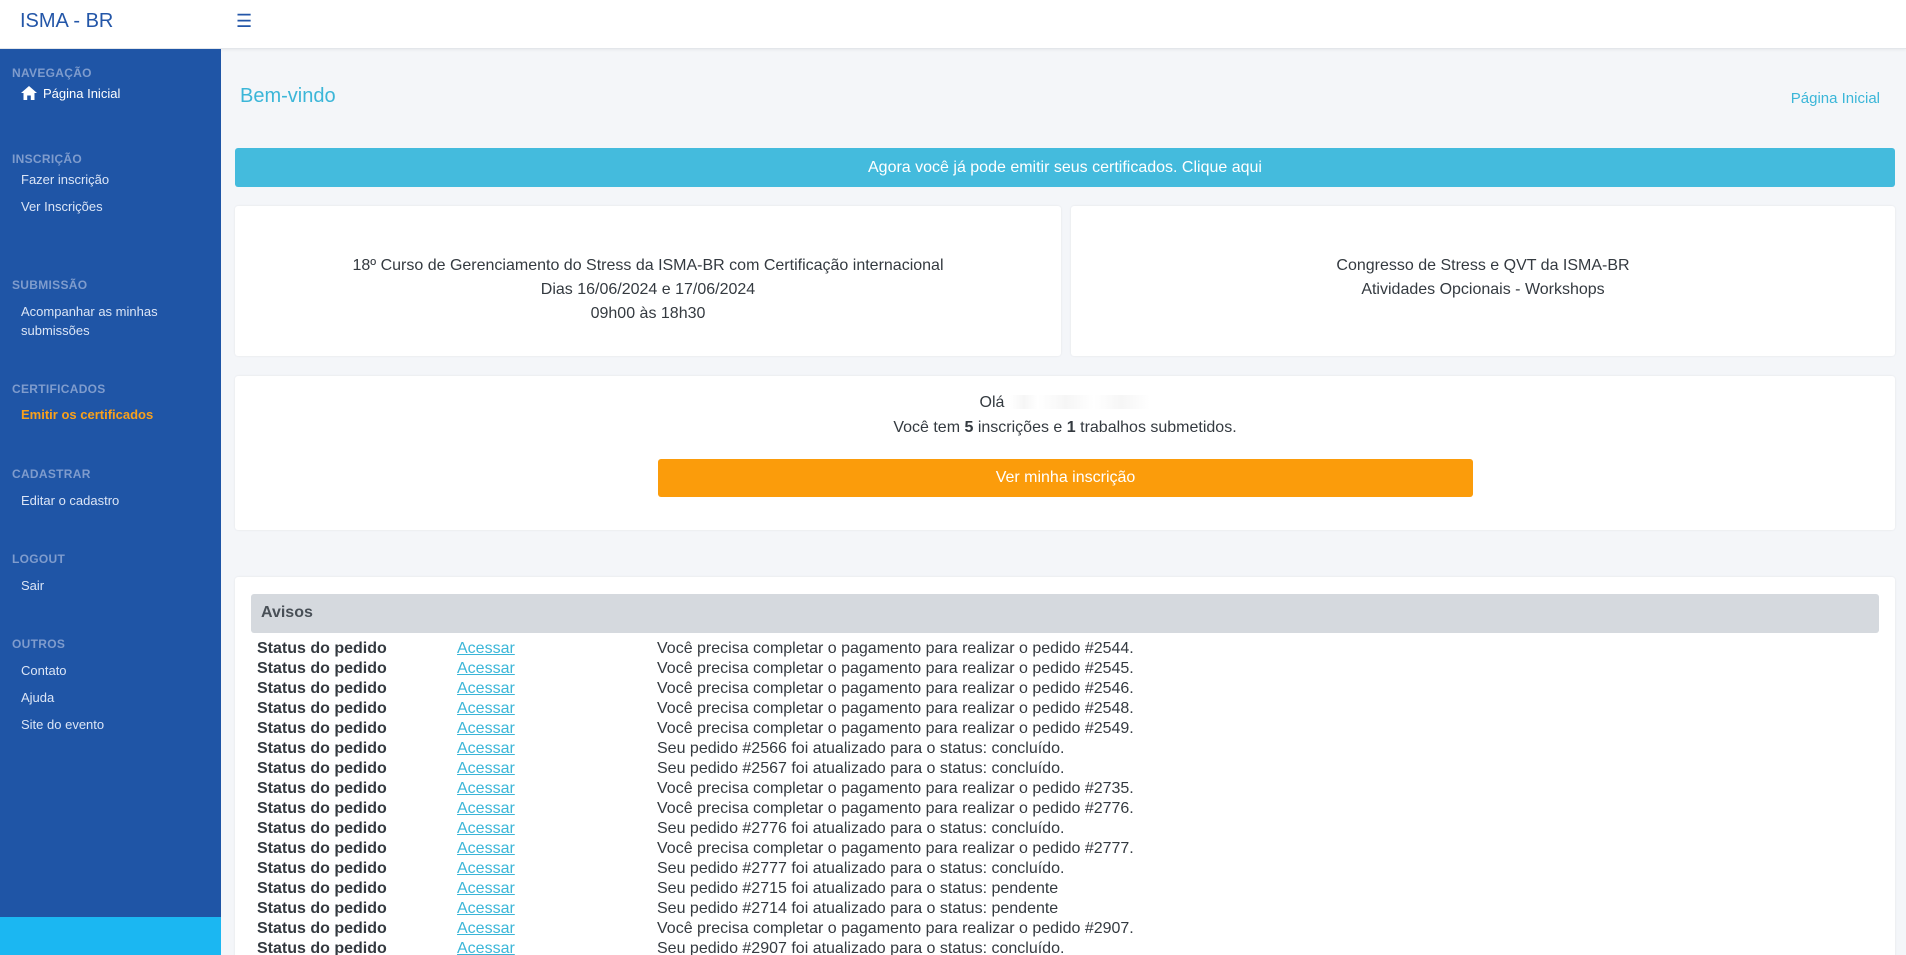  What do you see at coordinates (244, 21) in the screenshot?
I see `hamburger-icon: ☰` at bounding box center [244, 21].